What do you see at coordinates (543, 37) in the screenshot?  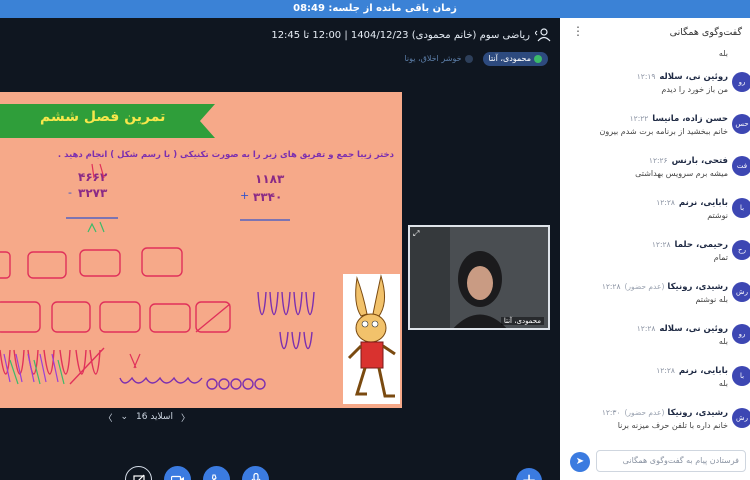 I see `user-settings-icon` at bounding box center [543, 37].